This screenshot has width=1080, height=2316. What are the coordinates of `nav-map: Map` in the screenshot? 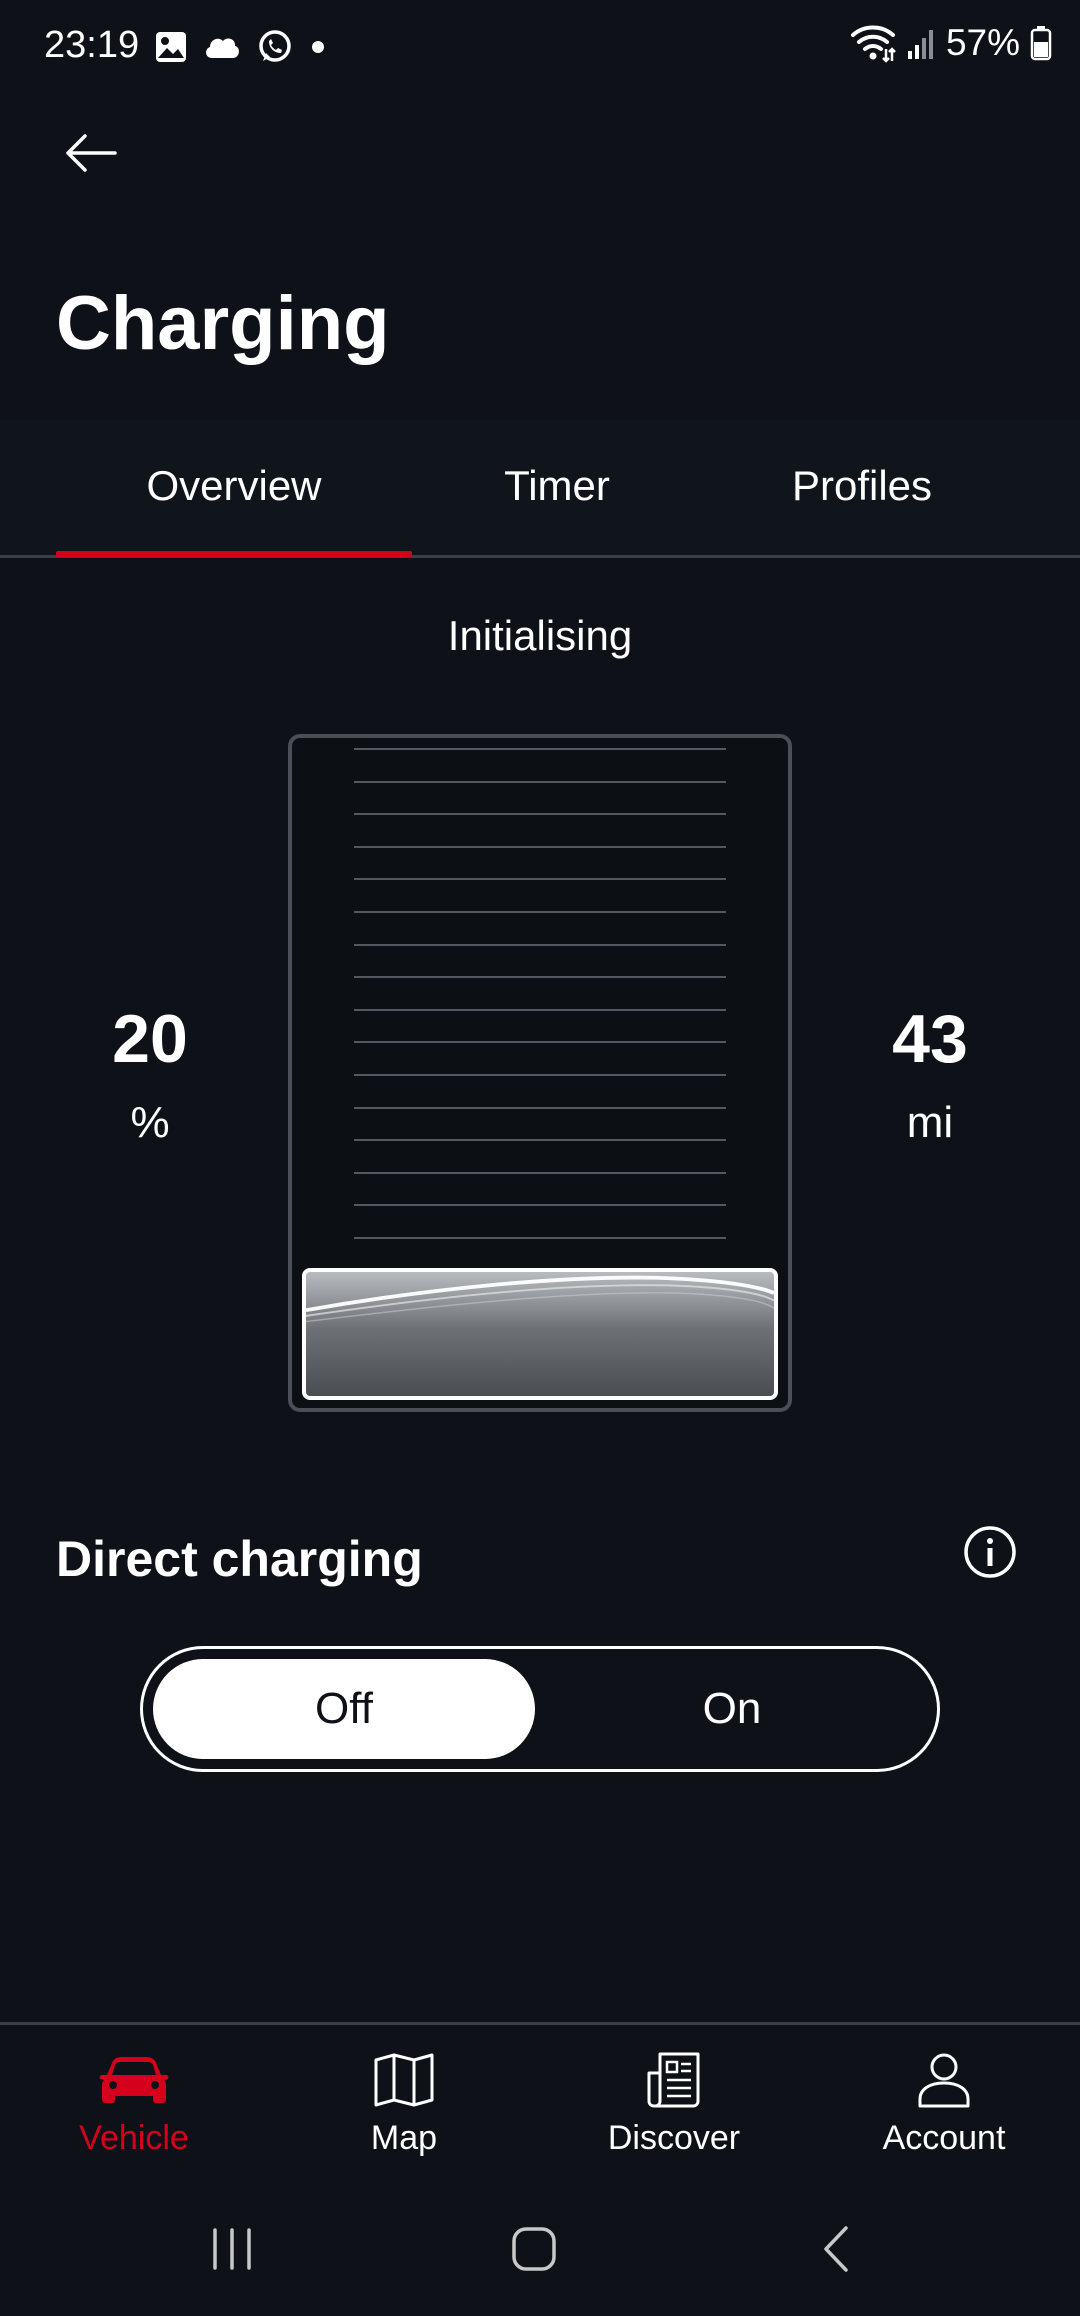 It's located at (404, 2105).